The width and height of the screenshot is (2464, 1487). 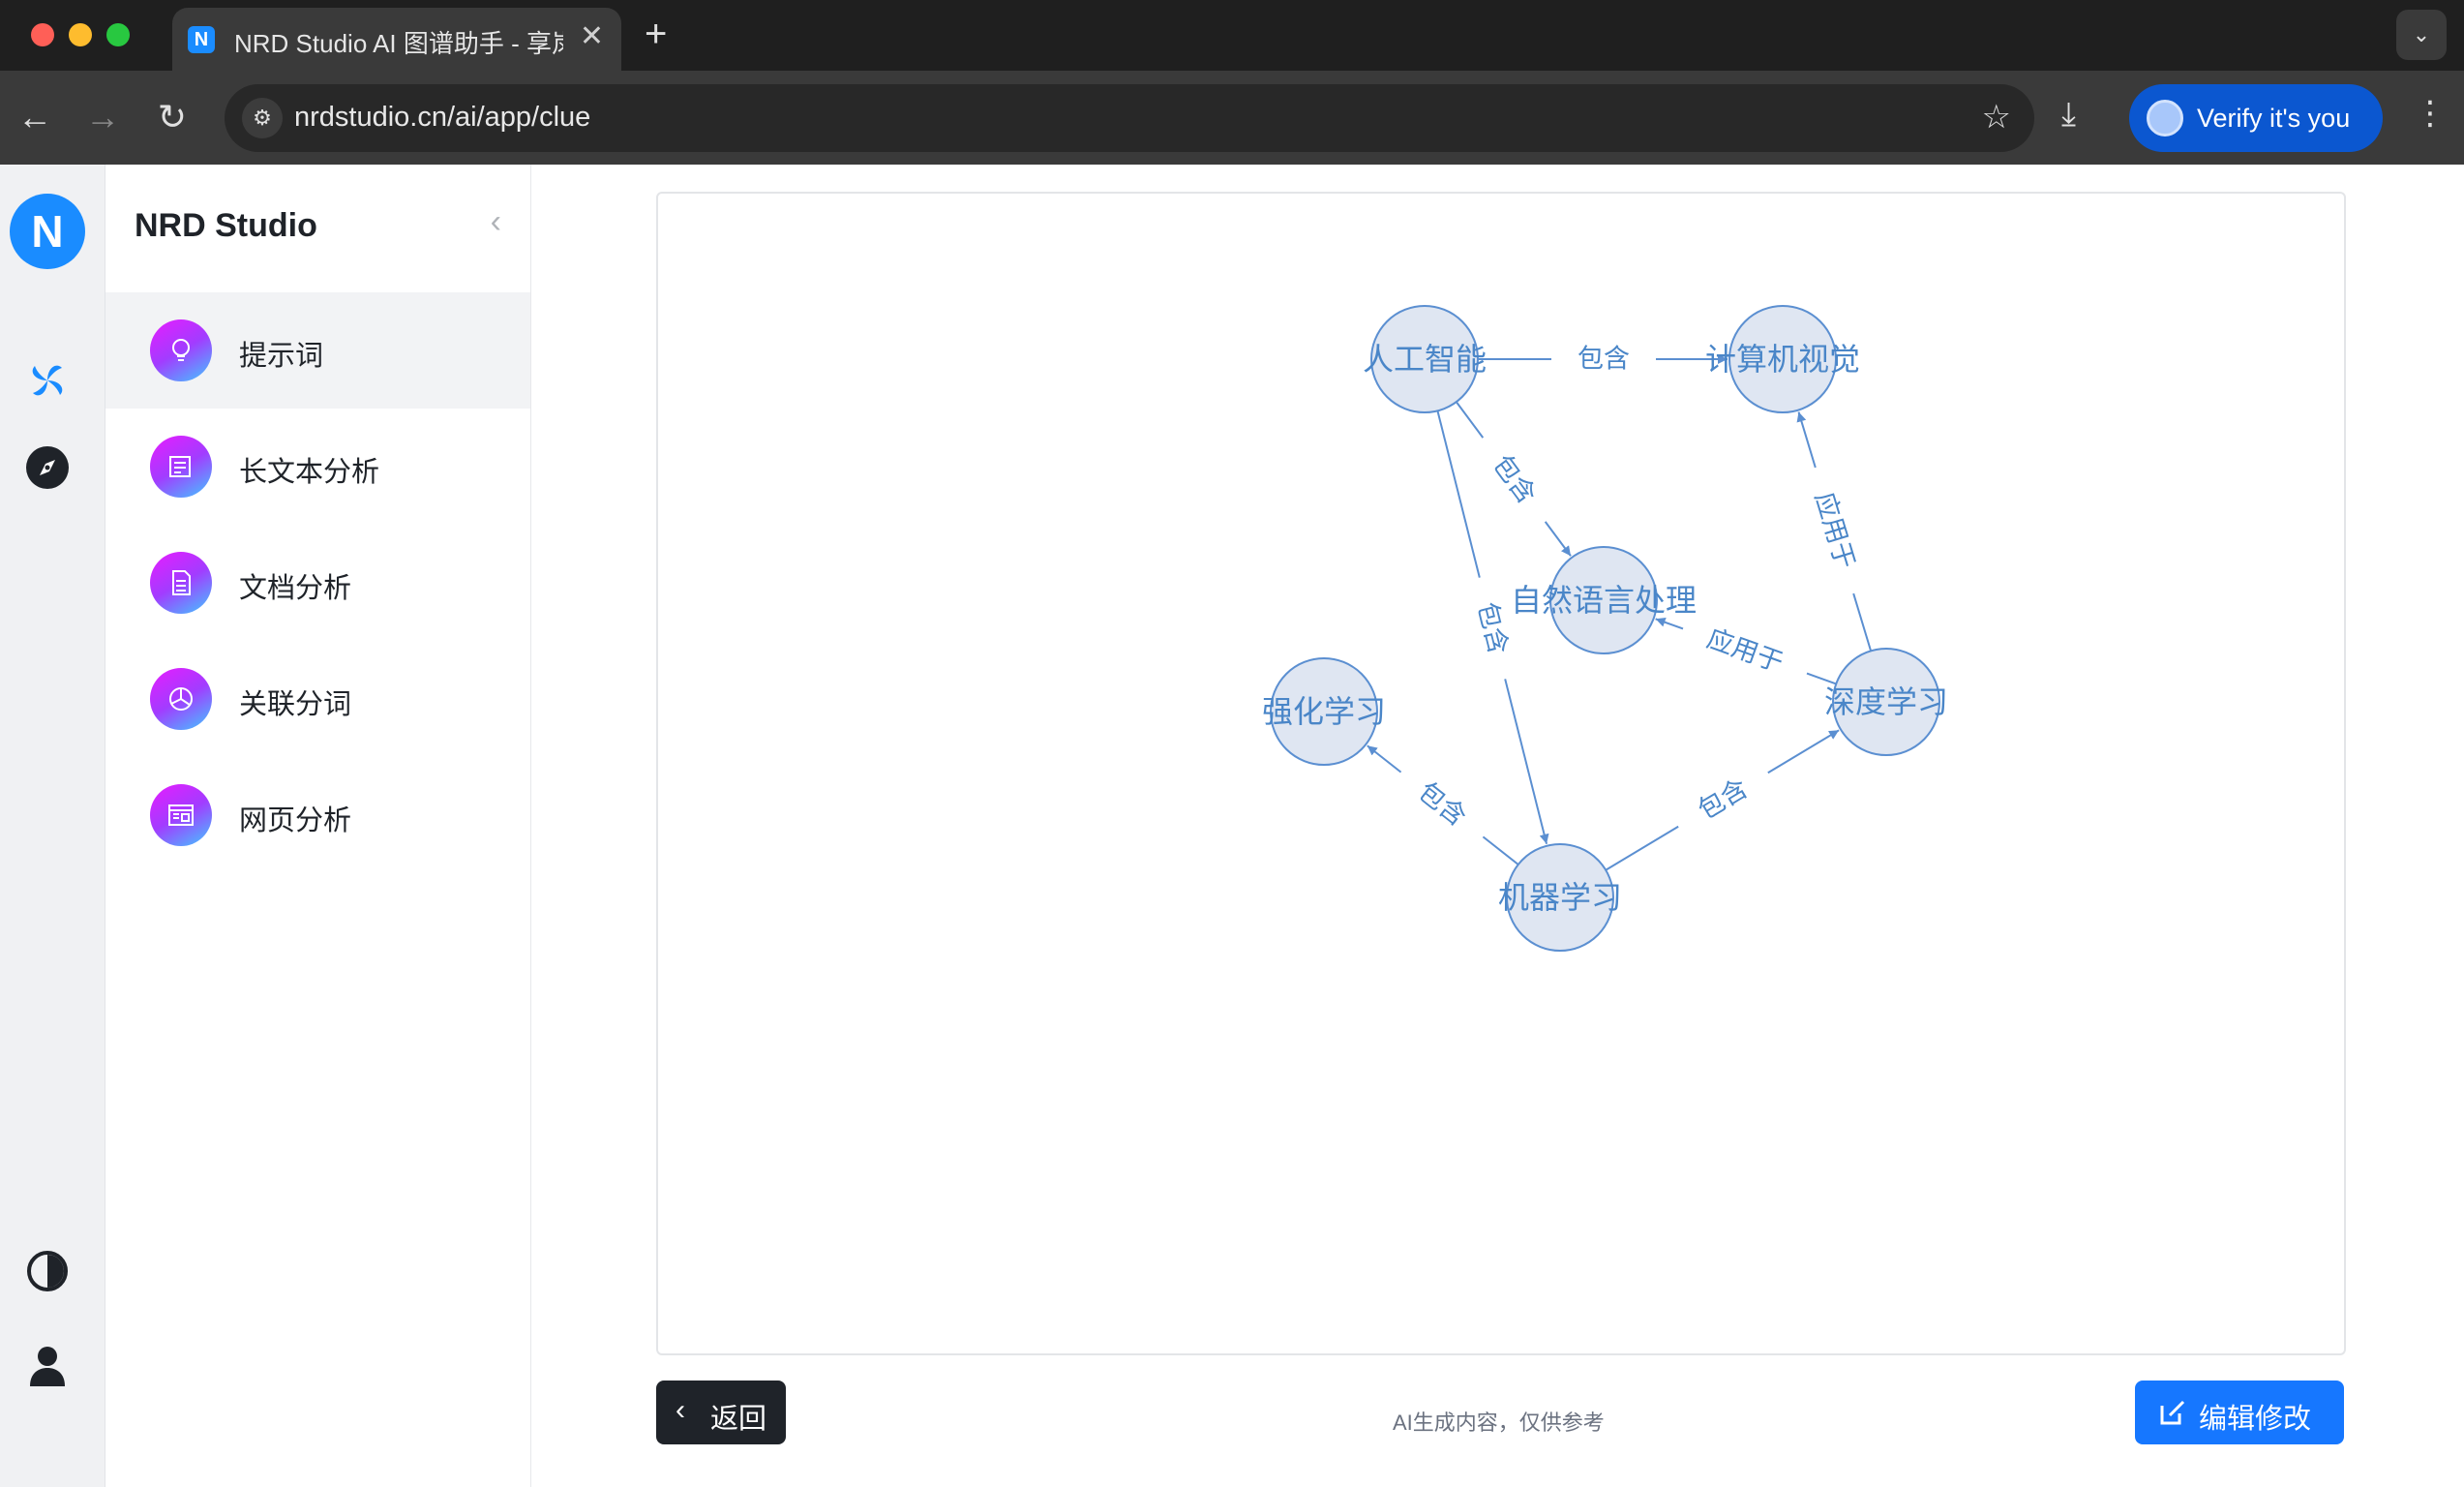 I want to click on graph-node-label: 机器学习, so click(x=1560, y=898).